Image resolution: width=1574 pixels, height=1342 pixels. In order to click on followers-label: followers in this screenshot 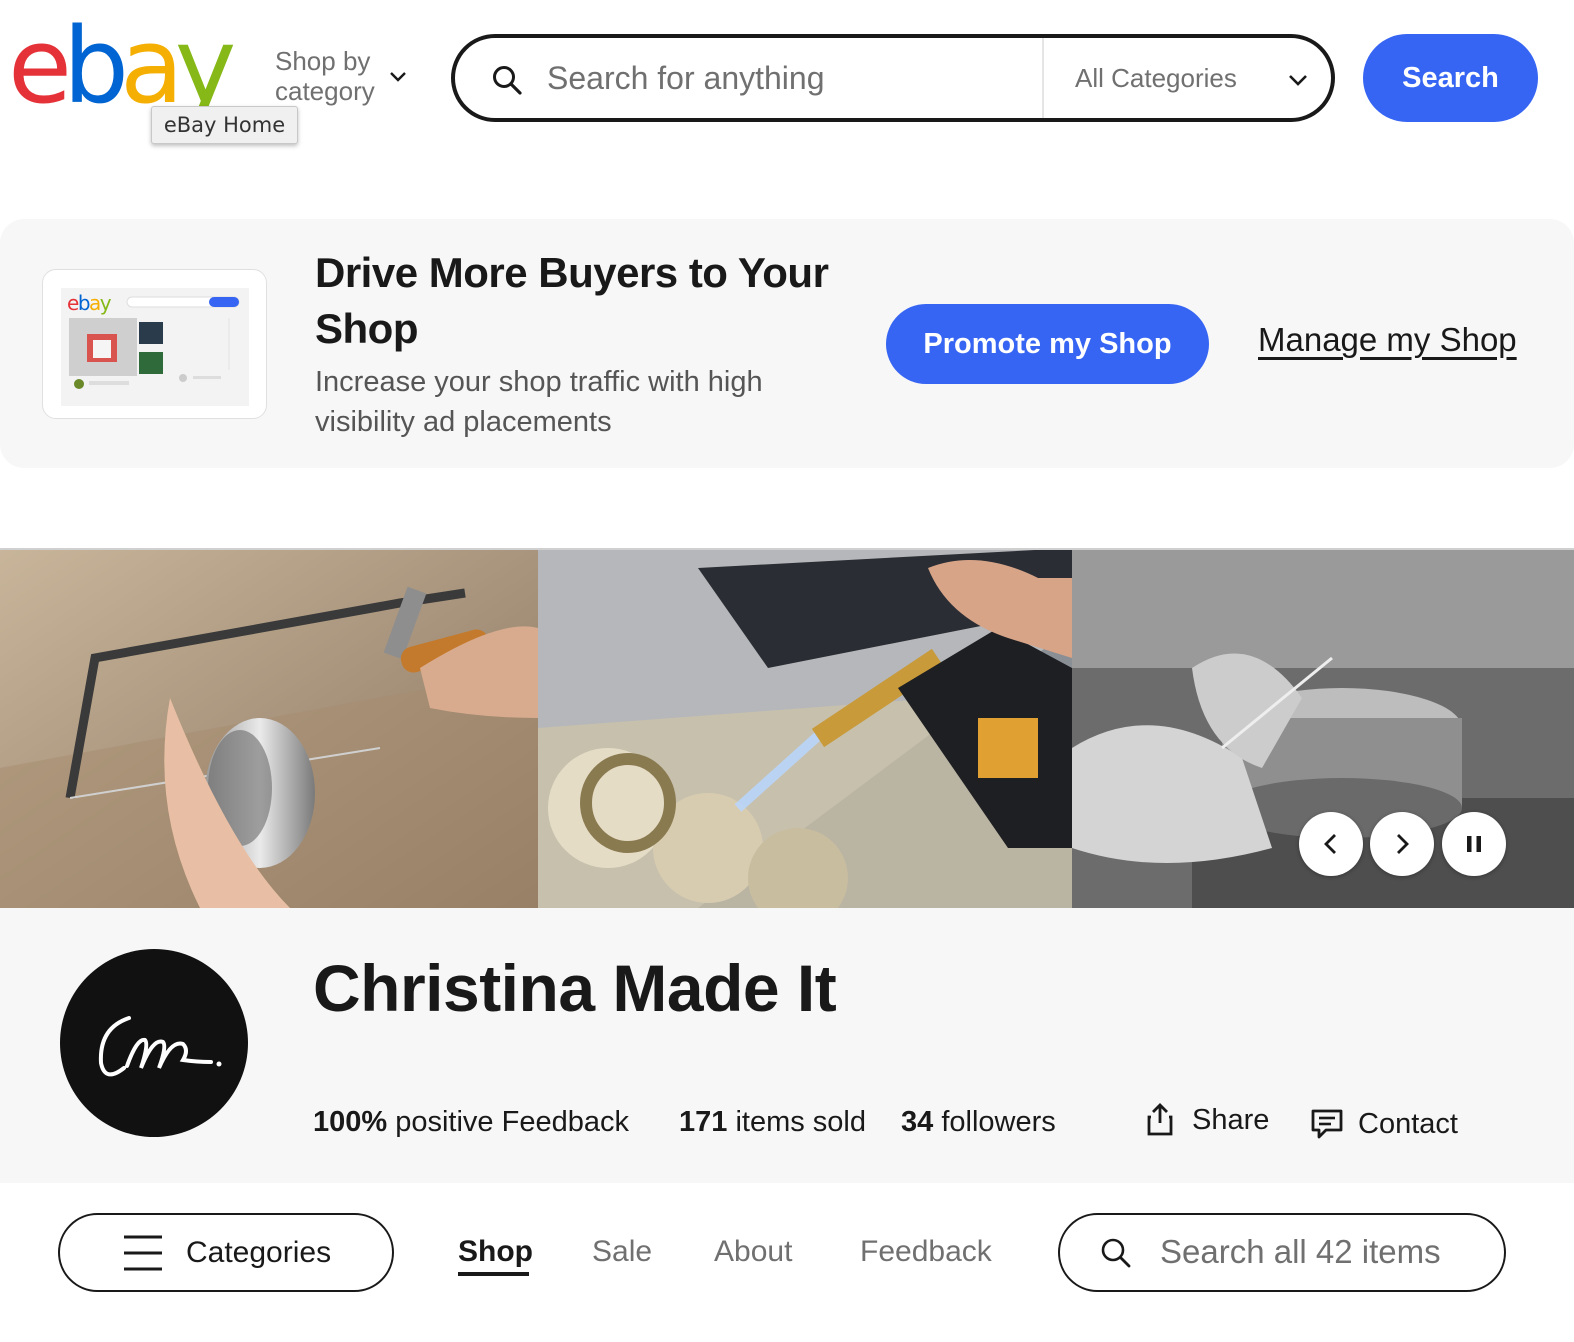, I will do `click(998, 1122)`.